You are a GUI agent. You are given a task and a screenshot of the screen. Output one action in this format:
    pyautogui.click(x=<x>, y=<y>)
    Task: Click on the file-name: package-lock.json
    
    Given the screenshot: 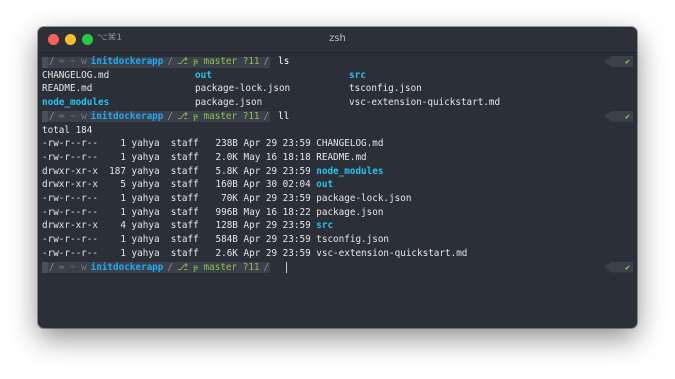 What is the action you would take?
    pyautogui.click(x=363, y=198)
    